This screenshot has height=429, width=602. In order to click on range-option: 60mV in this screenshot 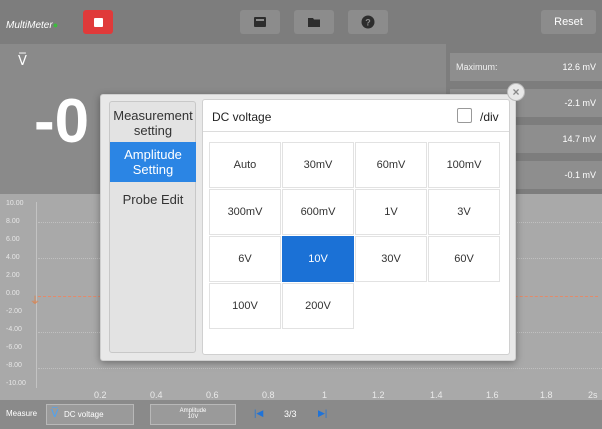, I will do `click(391, 165)`.